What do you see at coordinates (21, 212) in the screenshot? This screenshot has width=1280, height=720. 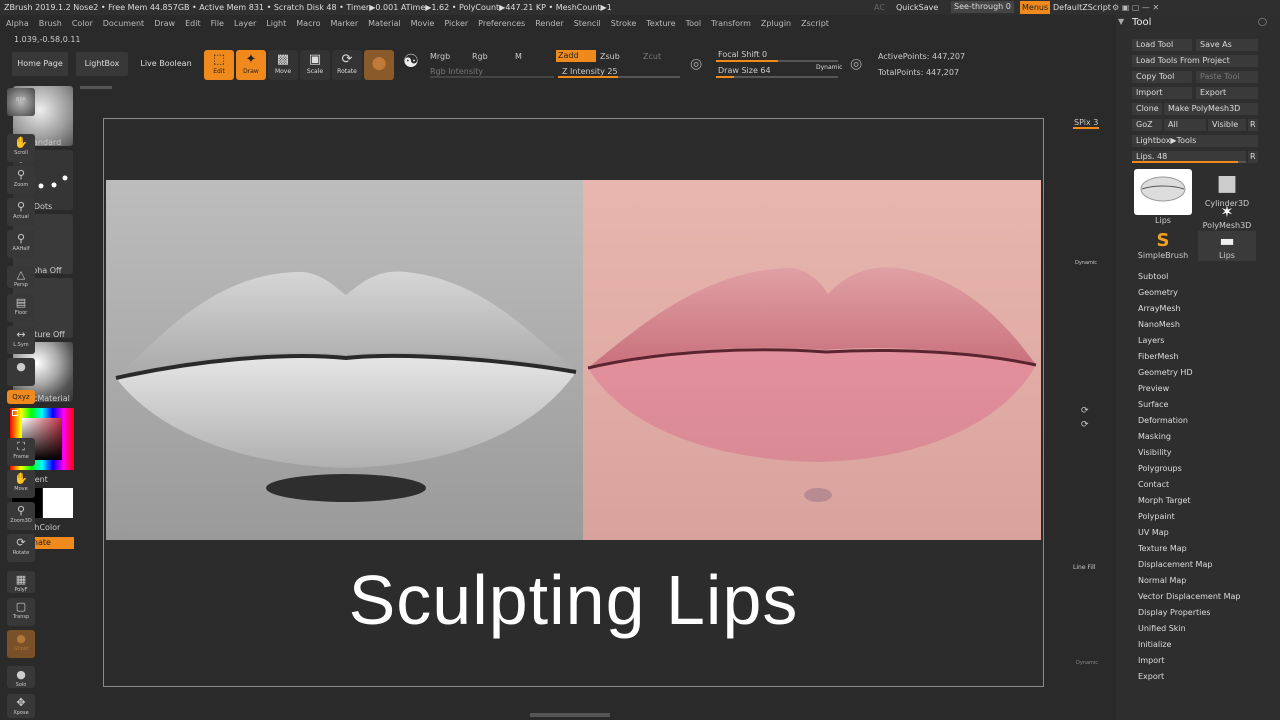 I see `actual-button: ⚲ Actual` at bounding box center [21, 212].